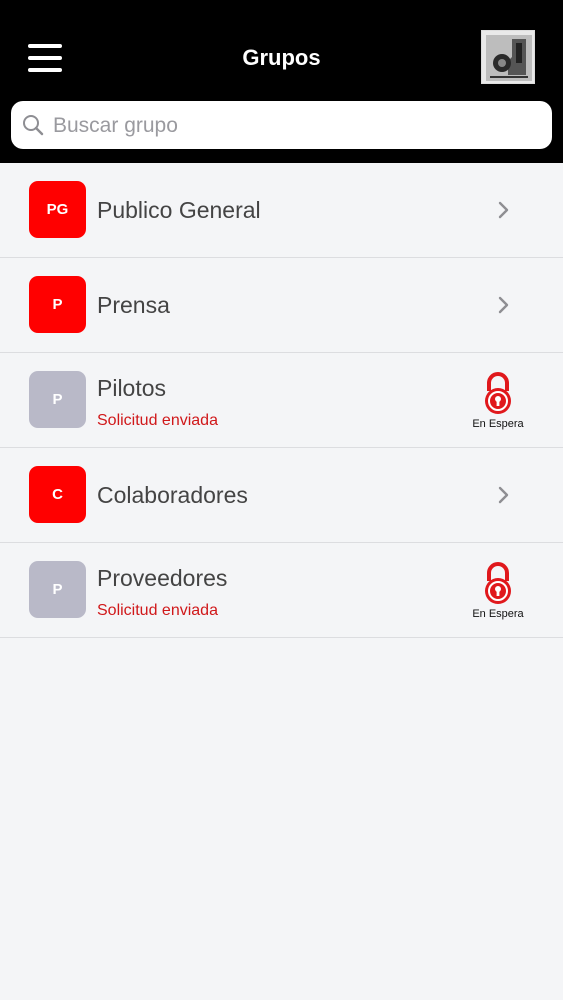  I want to click on avatar, so click(508, 57).